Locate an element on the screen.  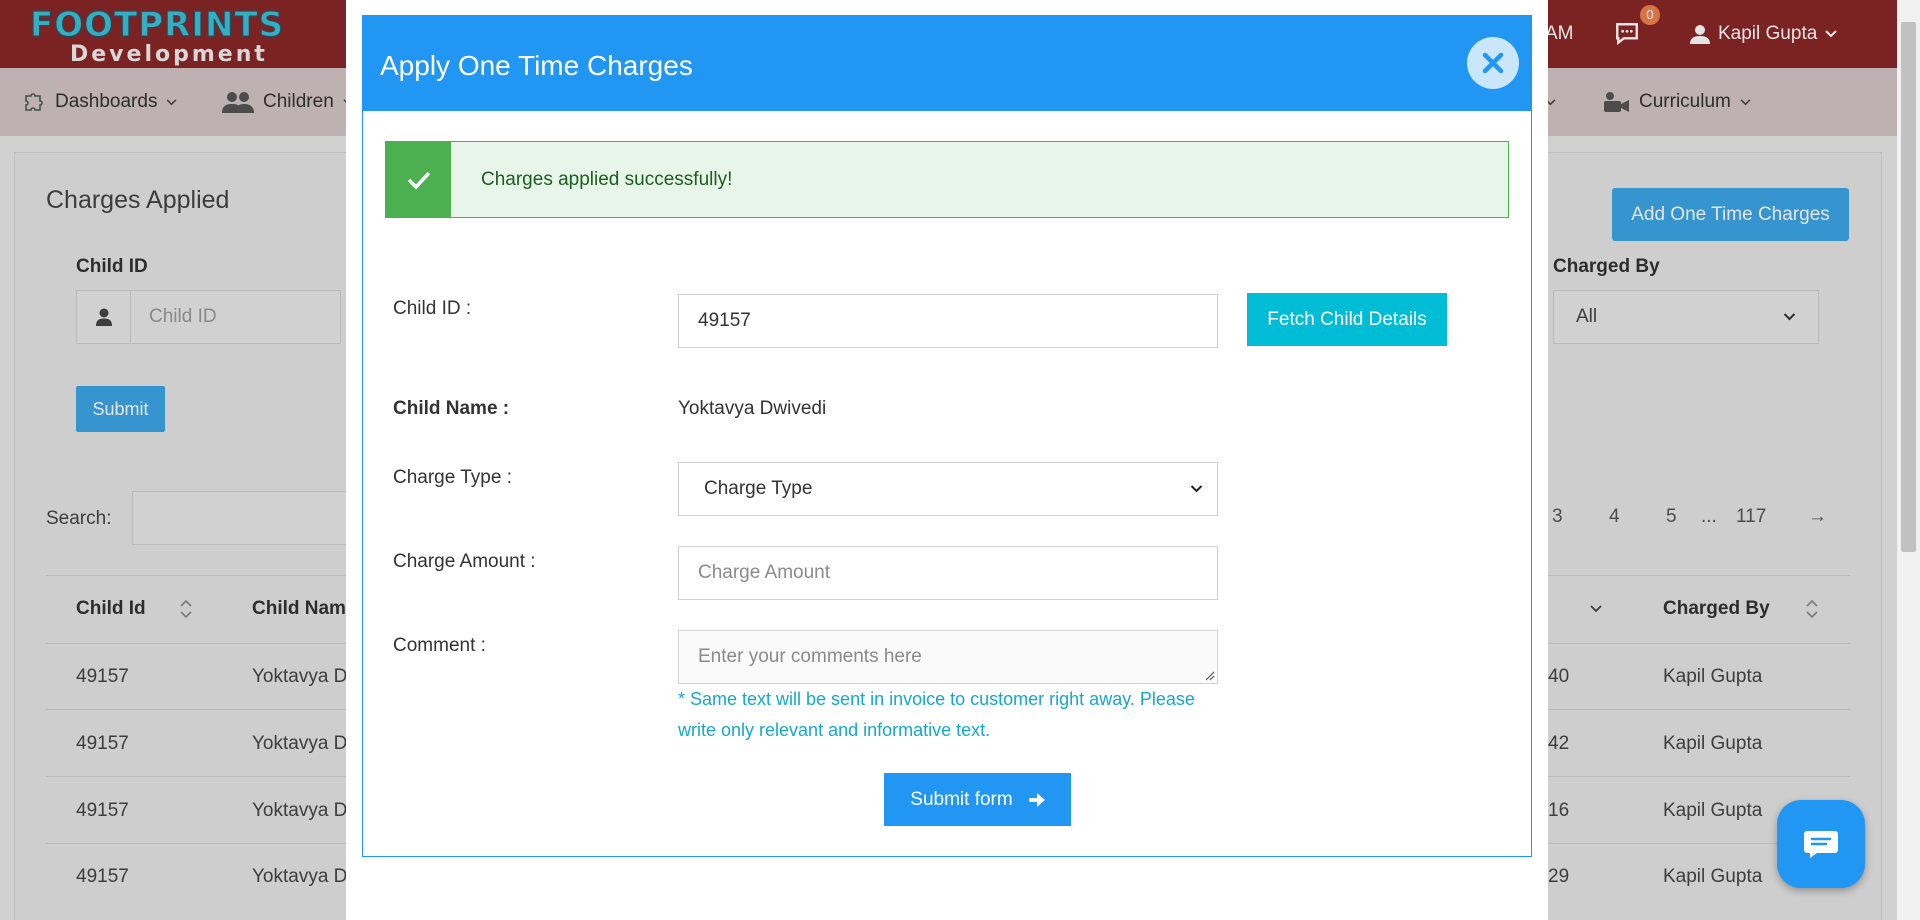
submit-form-button: Submit form is located at coordinates (977, 799).